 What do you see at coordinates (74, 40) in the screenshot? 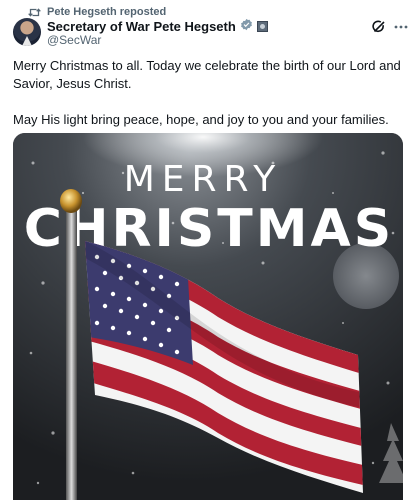
I see `author-handle: @SecWar` at bounding box center [74, 40].